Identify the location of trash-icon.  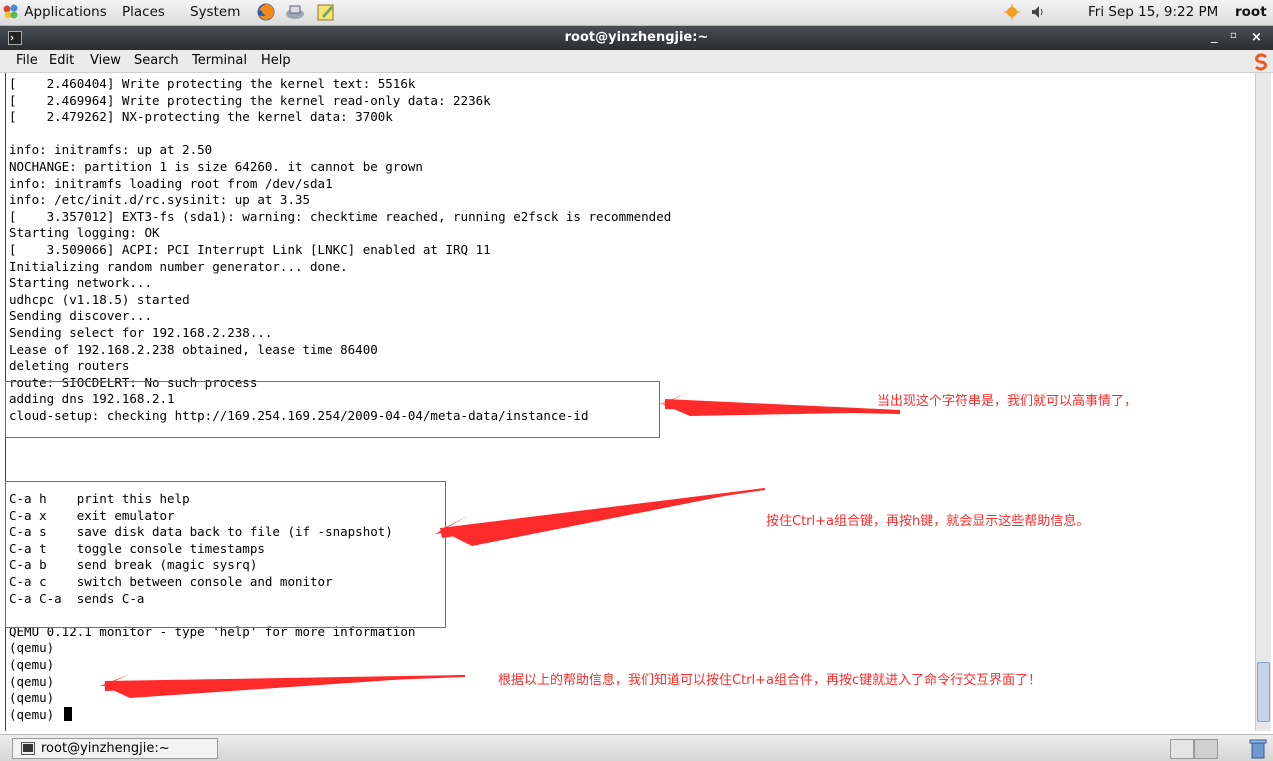
(1258, 749).